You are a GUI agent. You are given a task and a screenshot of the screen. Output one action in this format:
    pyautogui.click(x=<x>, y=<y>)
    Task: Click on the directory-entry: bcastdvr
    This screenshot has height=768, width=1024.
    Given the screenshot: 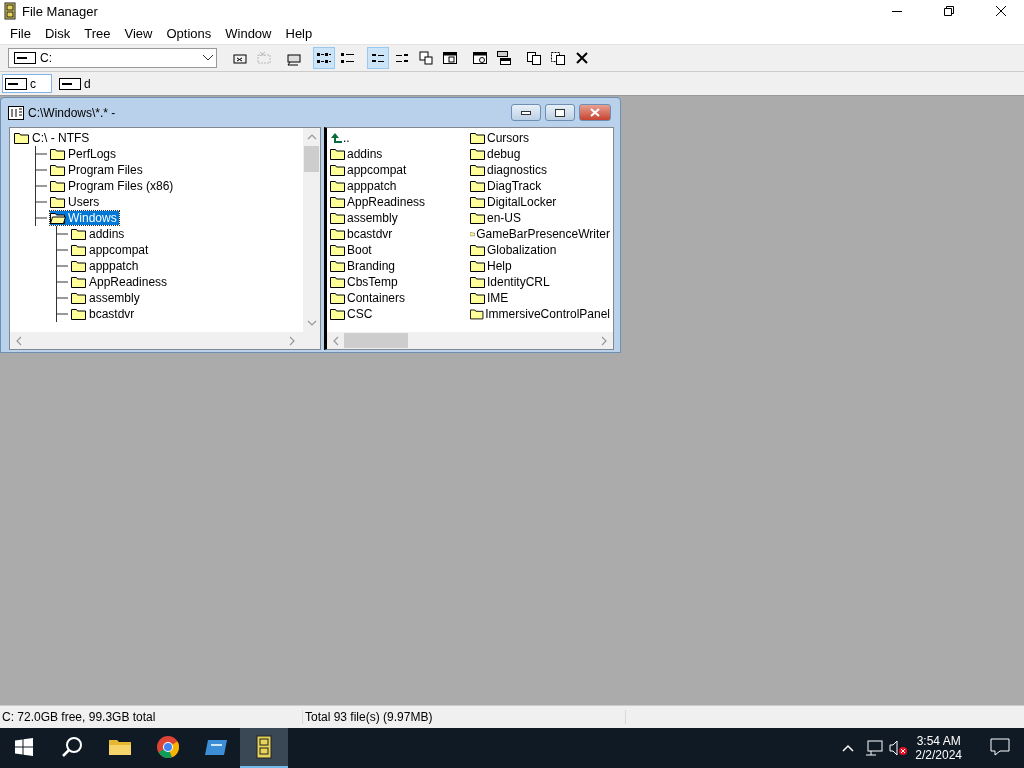 What is the action you would take?
    pyautogui.click(x=400, y=234)
    